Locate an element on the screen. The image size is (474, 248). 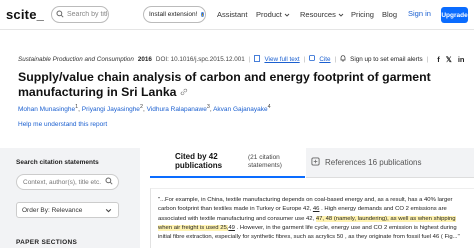
author-link: Akvan Gajanayake is located at coordinates (240, 109).